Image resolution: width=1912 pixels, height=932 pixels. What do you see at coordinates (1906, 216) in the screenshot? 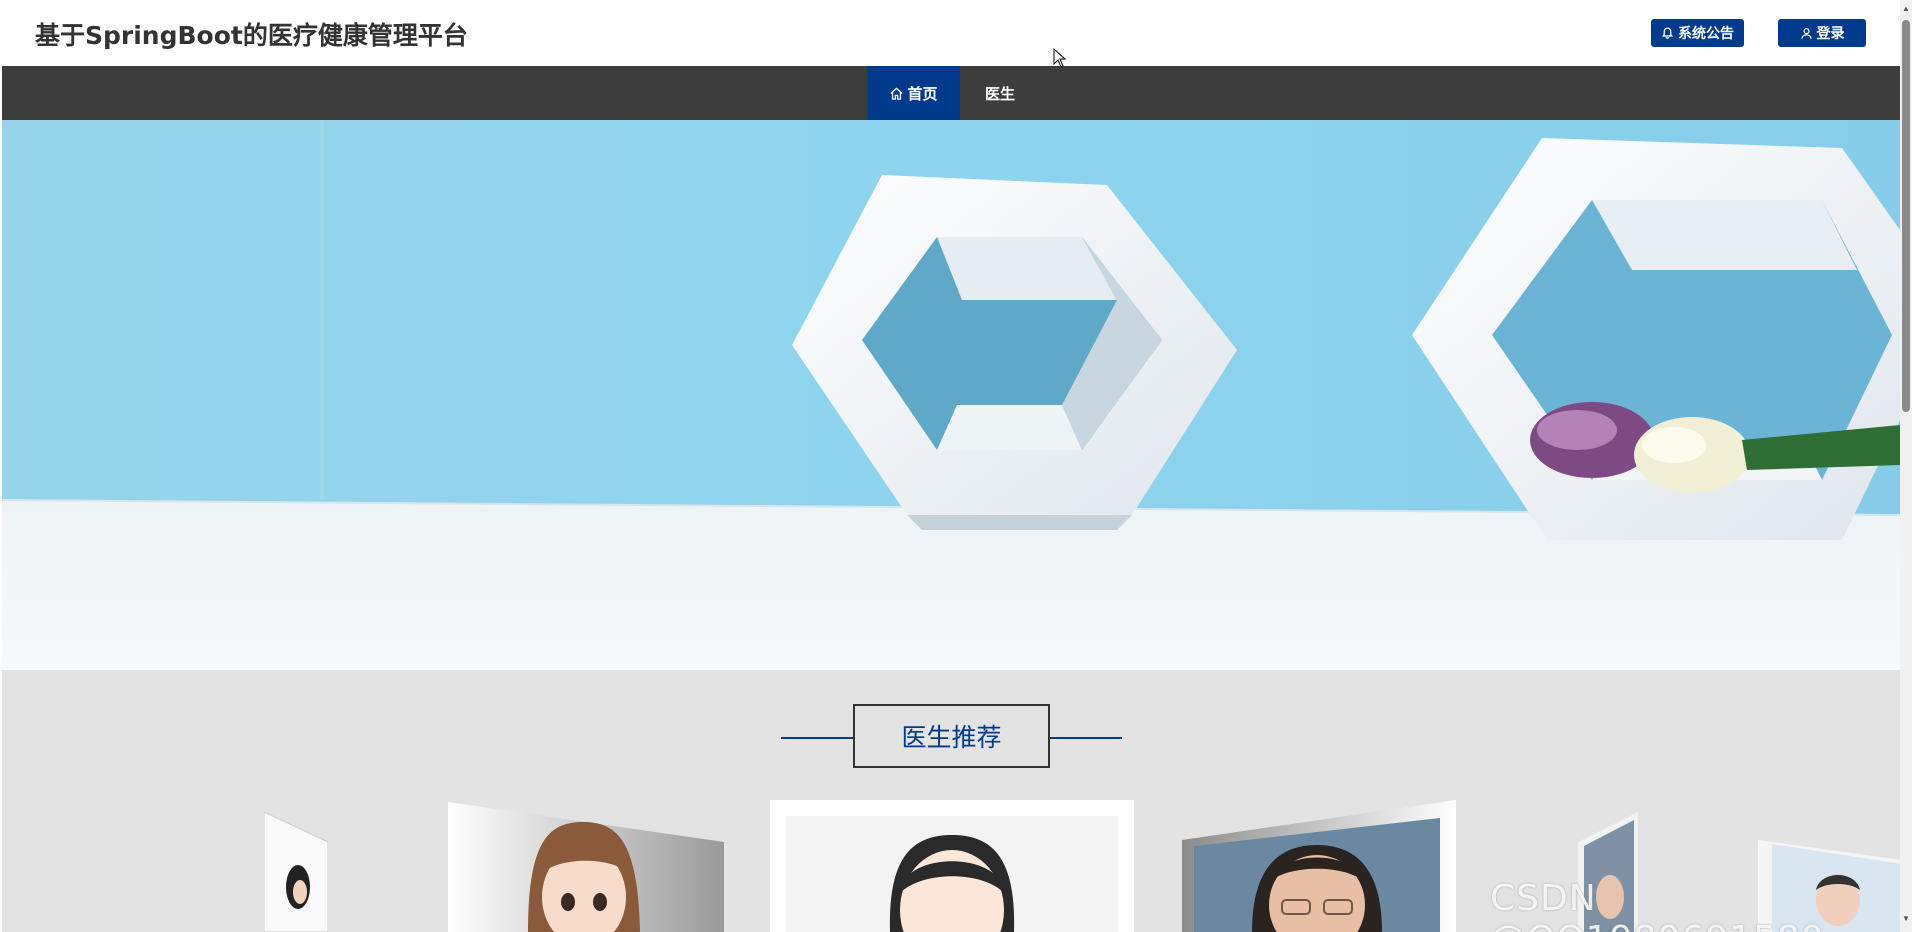
I see `scroll-thumb` at bounding box center [1906, 216].